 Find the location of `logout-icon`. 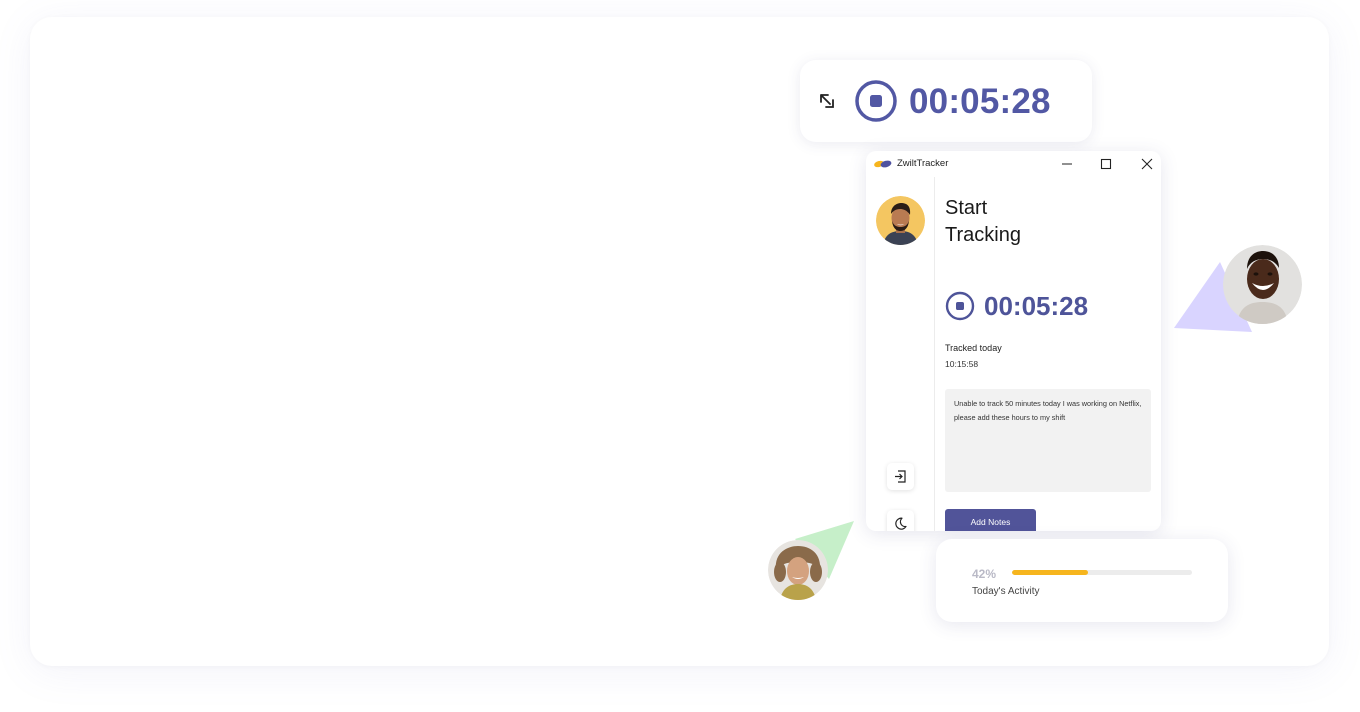

logout-icon is located at coordinates (900, 476).